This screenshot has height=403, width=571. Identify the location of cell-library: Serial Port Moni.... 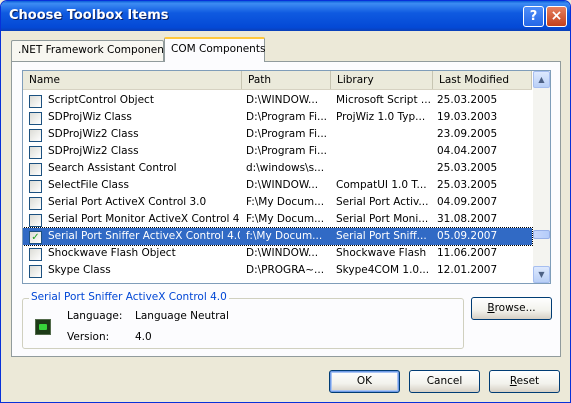
(382, 219).